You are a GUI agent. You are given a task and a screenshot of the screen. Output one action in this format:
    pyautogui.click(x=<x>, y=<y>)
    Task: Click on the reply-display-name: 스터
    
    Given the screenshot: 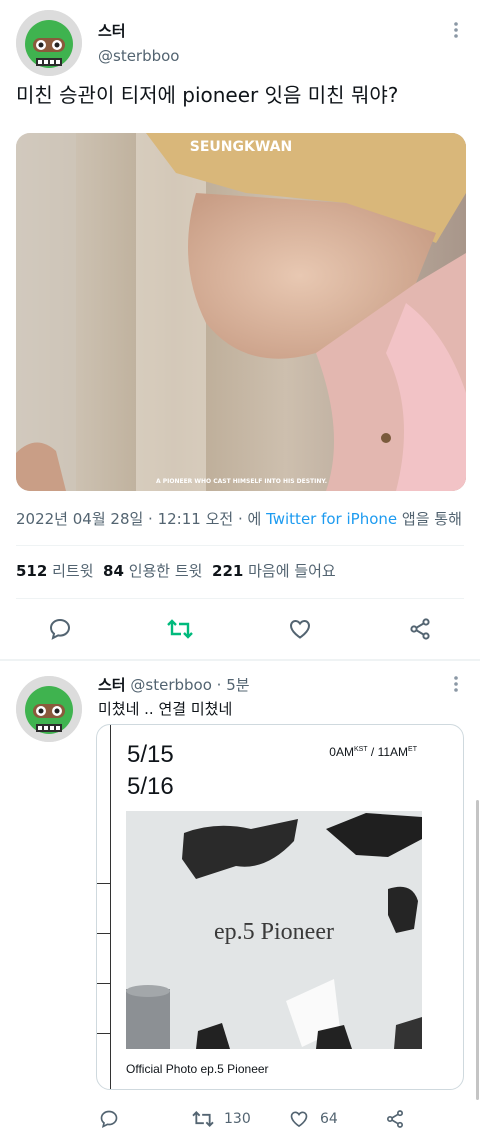 What is the action you would take?
    pyautogui.click(x=112, y=685)
    